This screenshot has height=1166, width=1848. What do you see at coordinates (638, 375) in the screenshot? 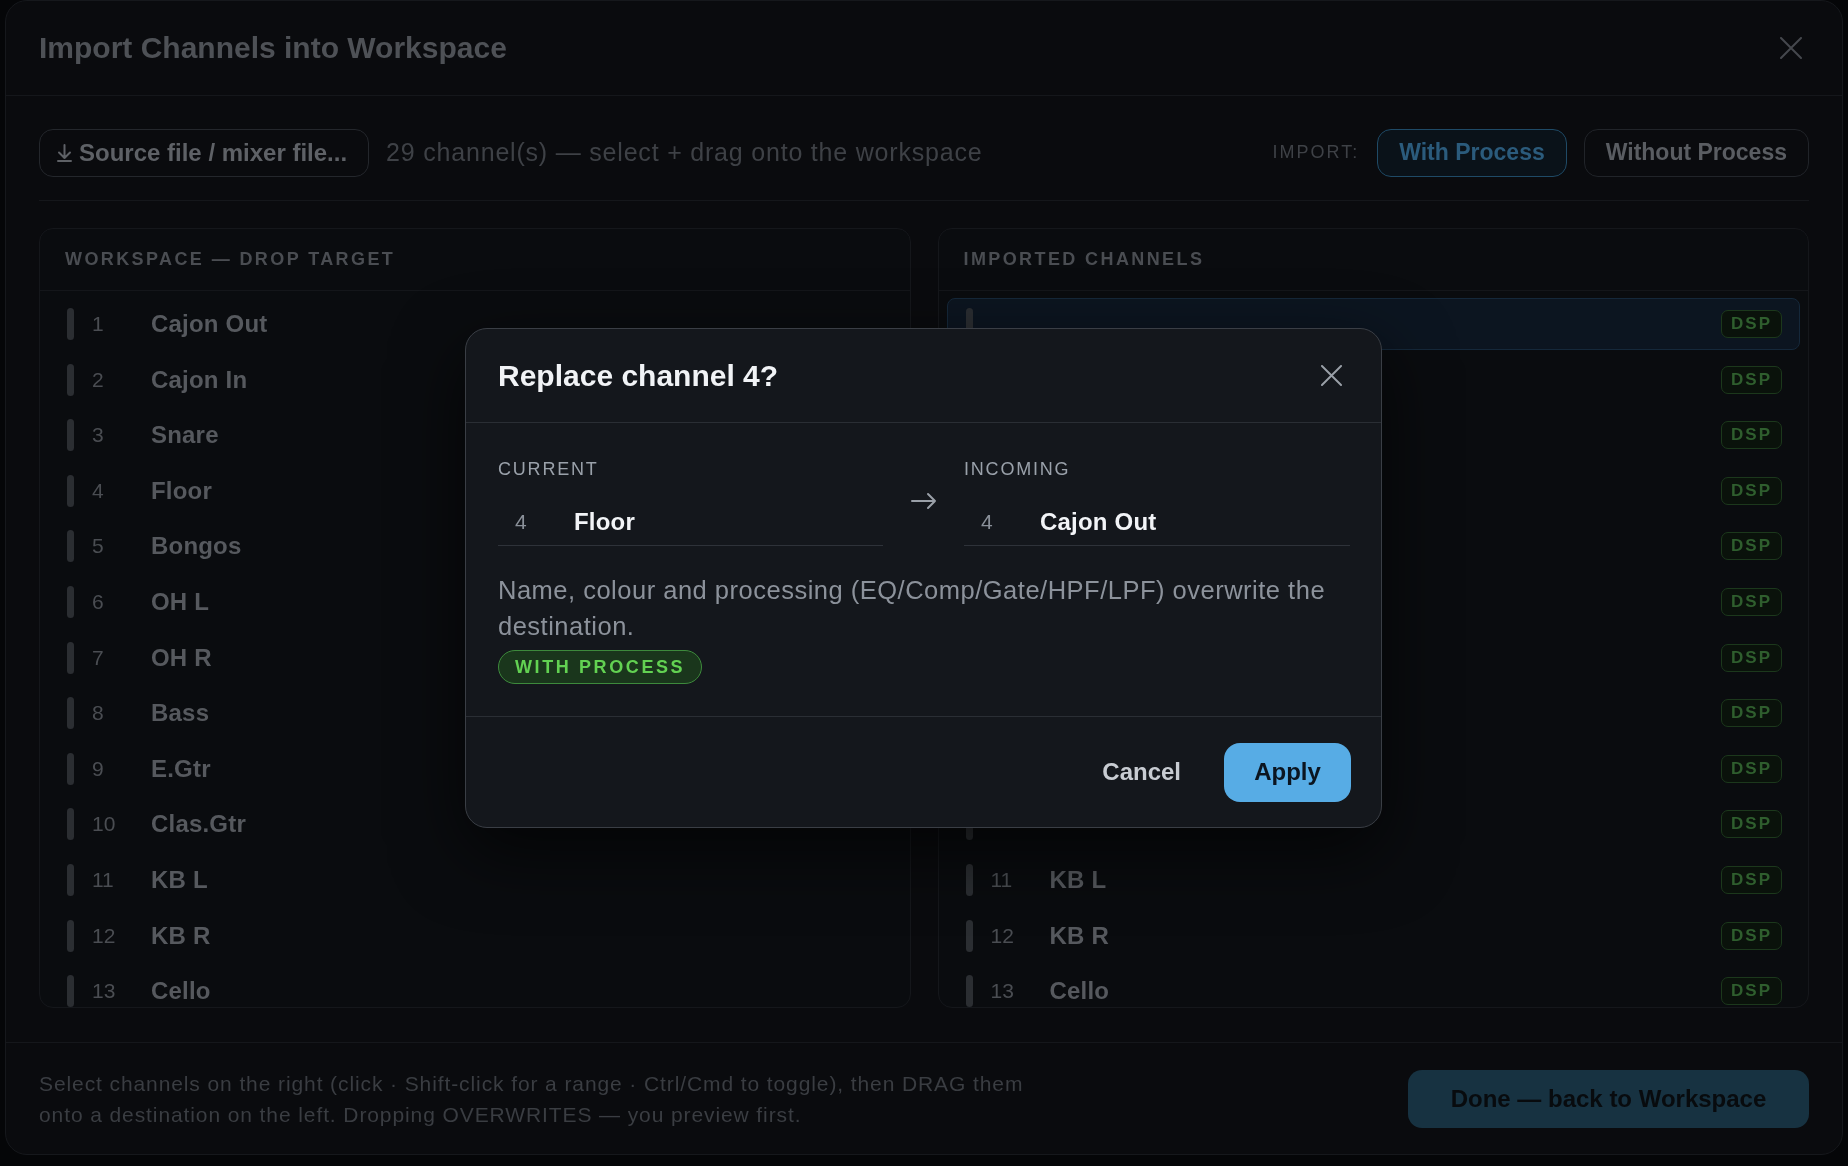
I see `modal-title: Replace channel 4?` at bounding box center [638, 375].